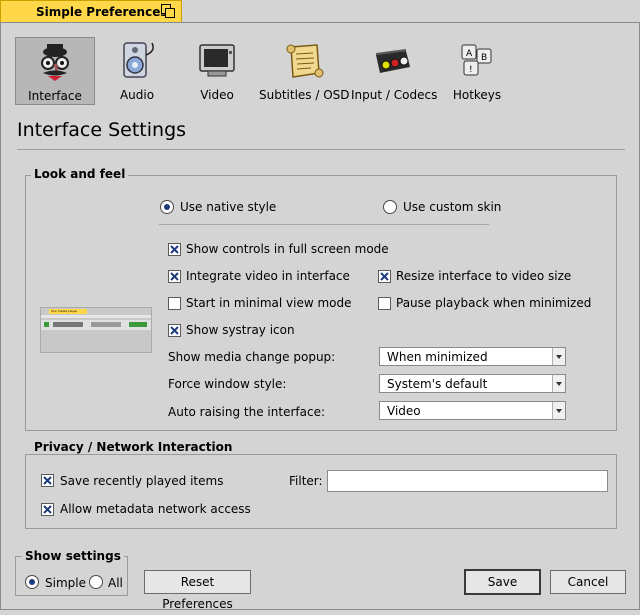  Describe the element at coordinates (96, 330) in the screenshot. I see `interface-preview-image: VLC media player` at that location.